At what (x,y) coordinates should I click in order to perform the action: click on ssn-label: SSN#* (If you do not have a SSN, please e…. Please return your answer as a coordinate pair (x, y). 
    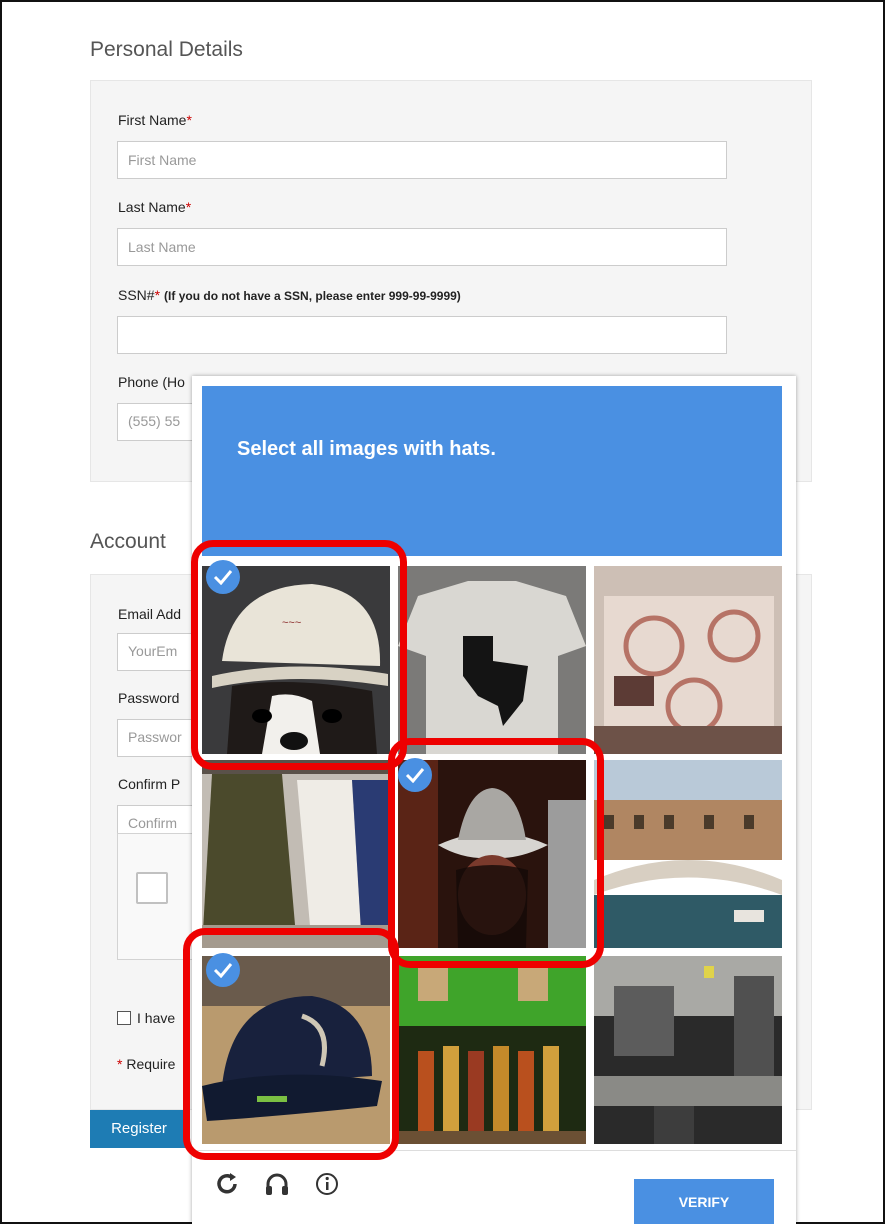
    Looking at the image, I should click on (289, 295).